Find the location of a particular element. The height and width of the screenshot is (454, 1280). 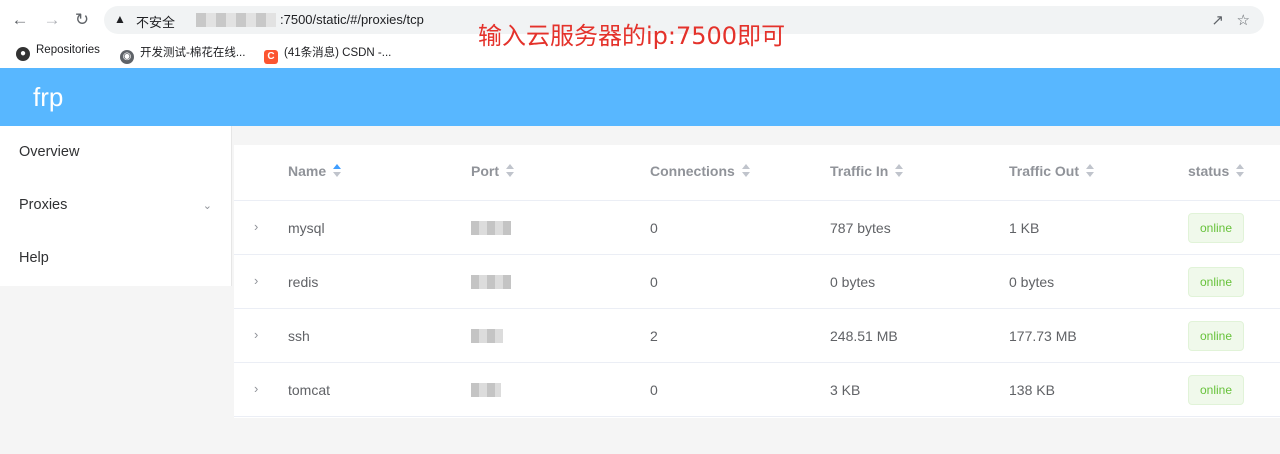

table-row: › tomcat 0 3 KB 138 KB online is located at coordinates (757, 390).